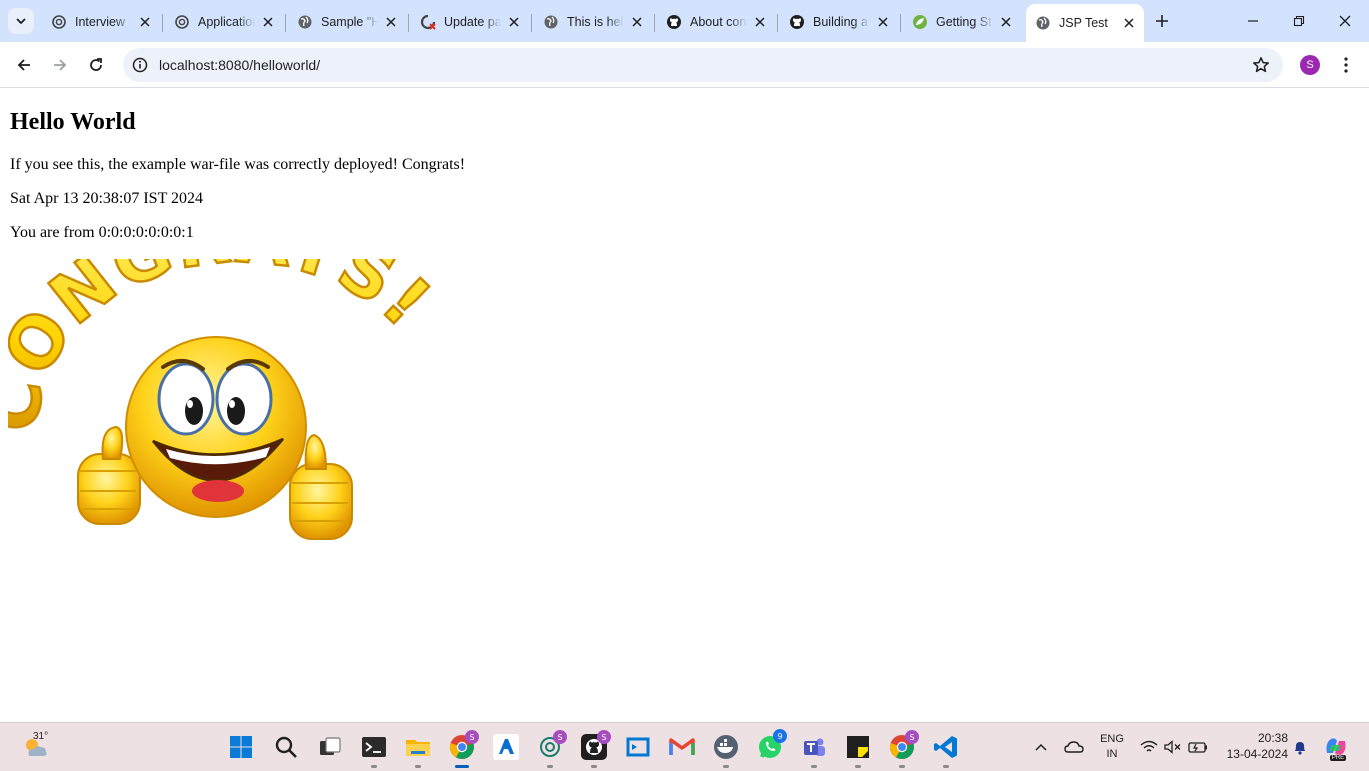 The width and height of the screenshot is (1369, 771). Describe the element at coordinates (1346, 65) in the screenshot. I see `kebab-menu-icon` at that location.